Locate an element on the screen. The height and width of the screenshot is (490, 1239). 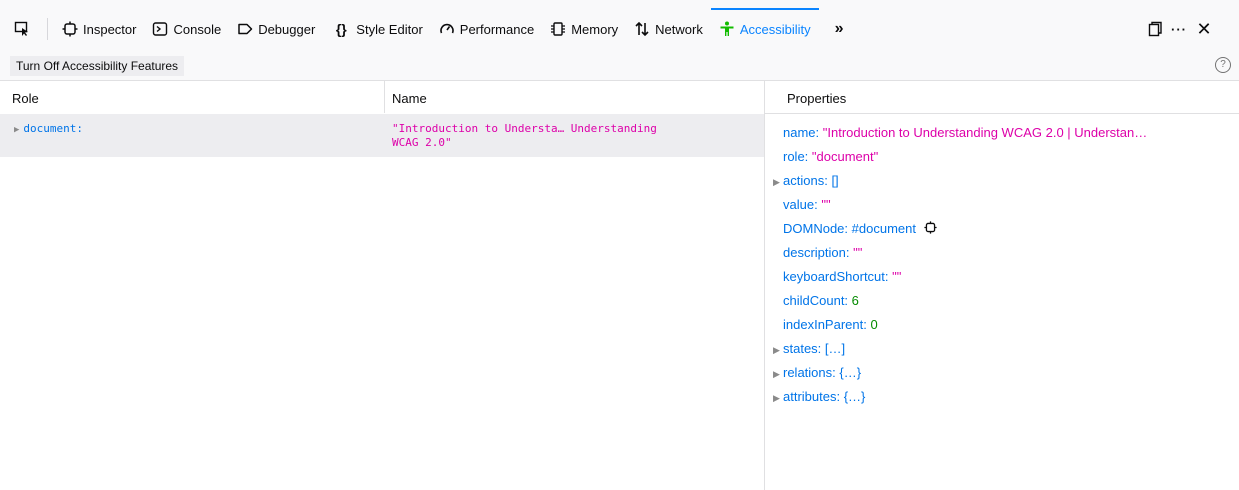
tab-network: Network is located at coordinates (668, 29).